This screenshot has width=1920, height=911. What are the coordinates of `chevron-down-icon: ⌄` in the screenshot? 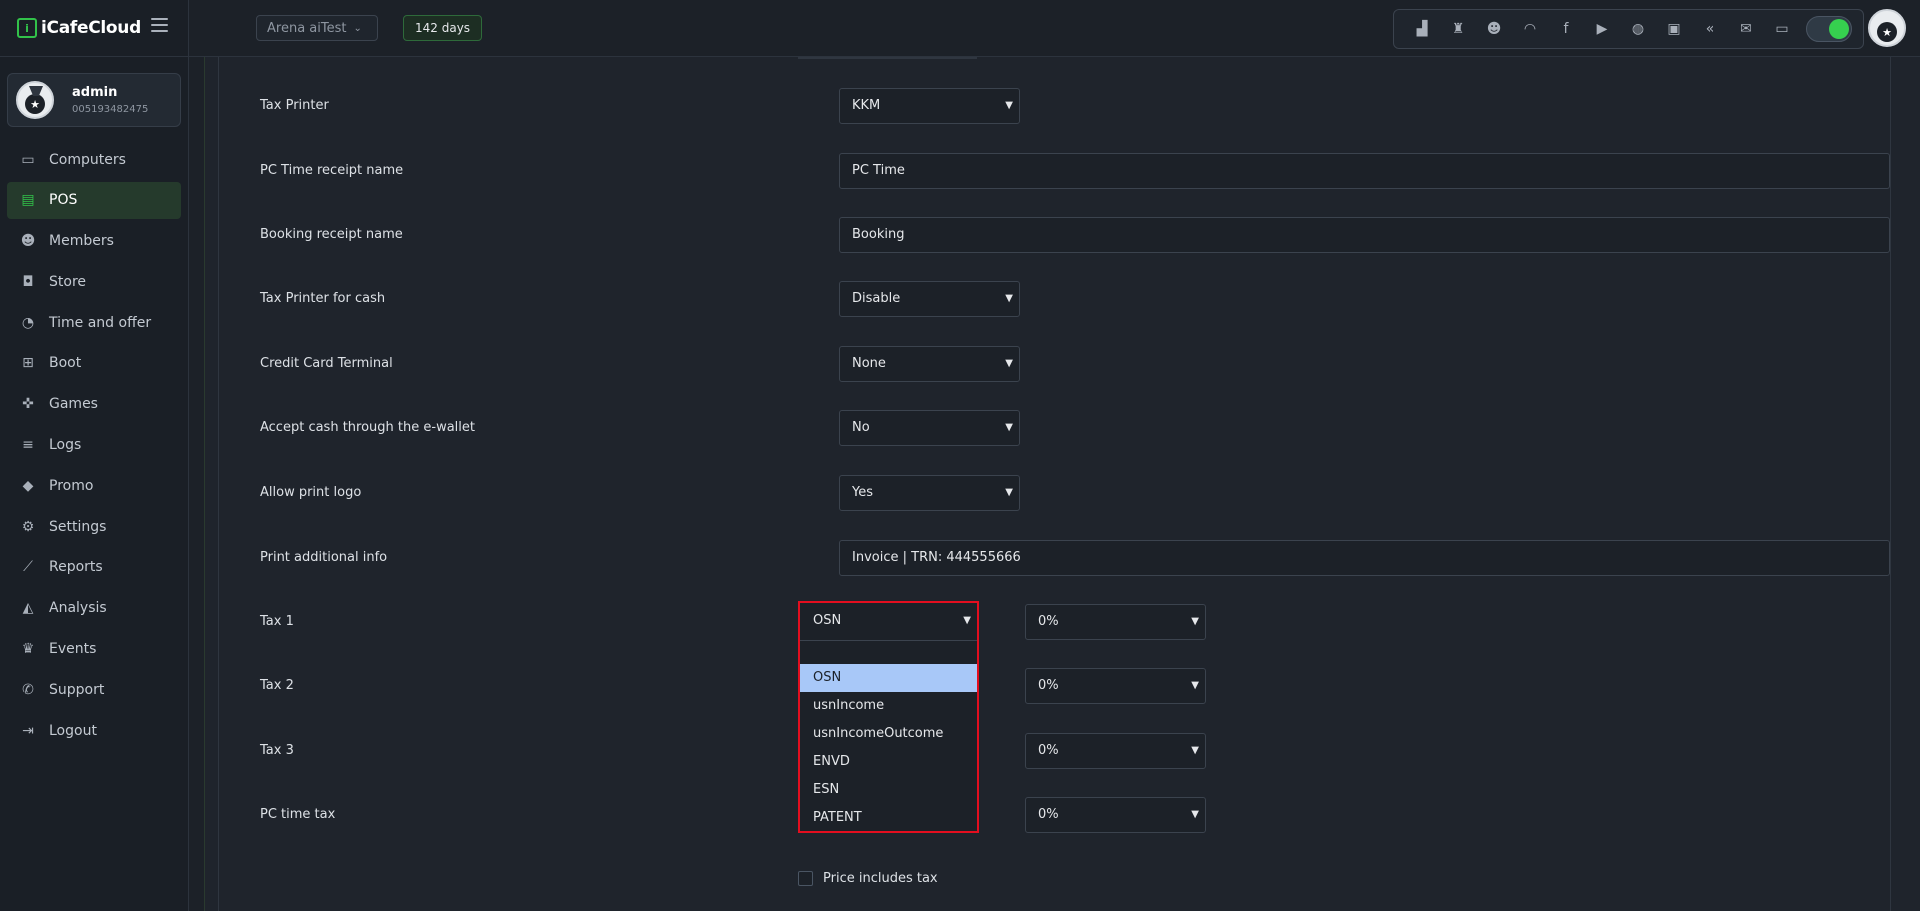 It's located at (357, 28).